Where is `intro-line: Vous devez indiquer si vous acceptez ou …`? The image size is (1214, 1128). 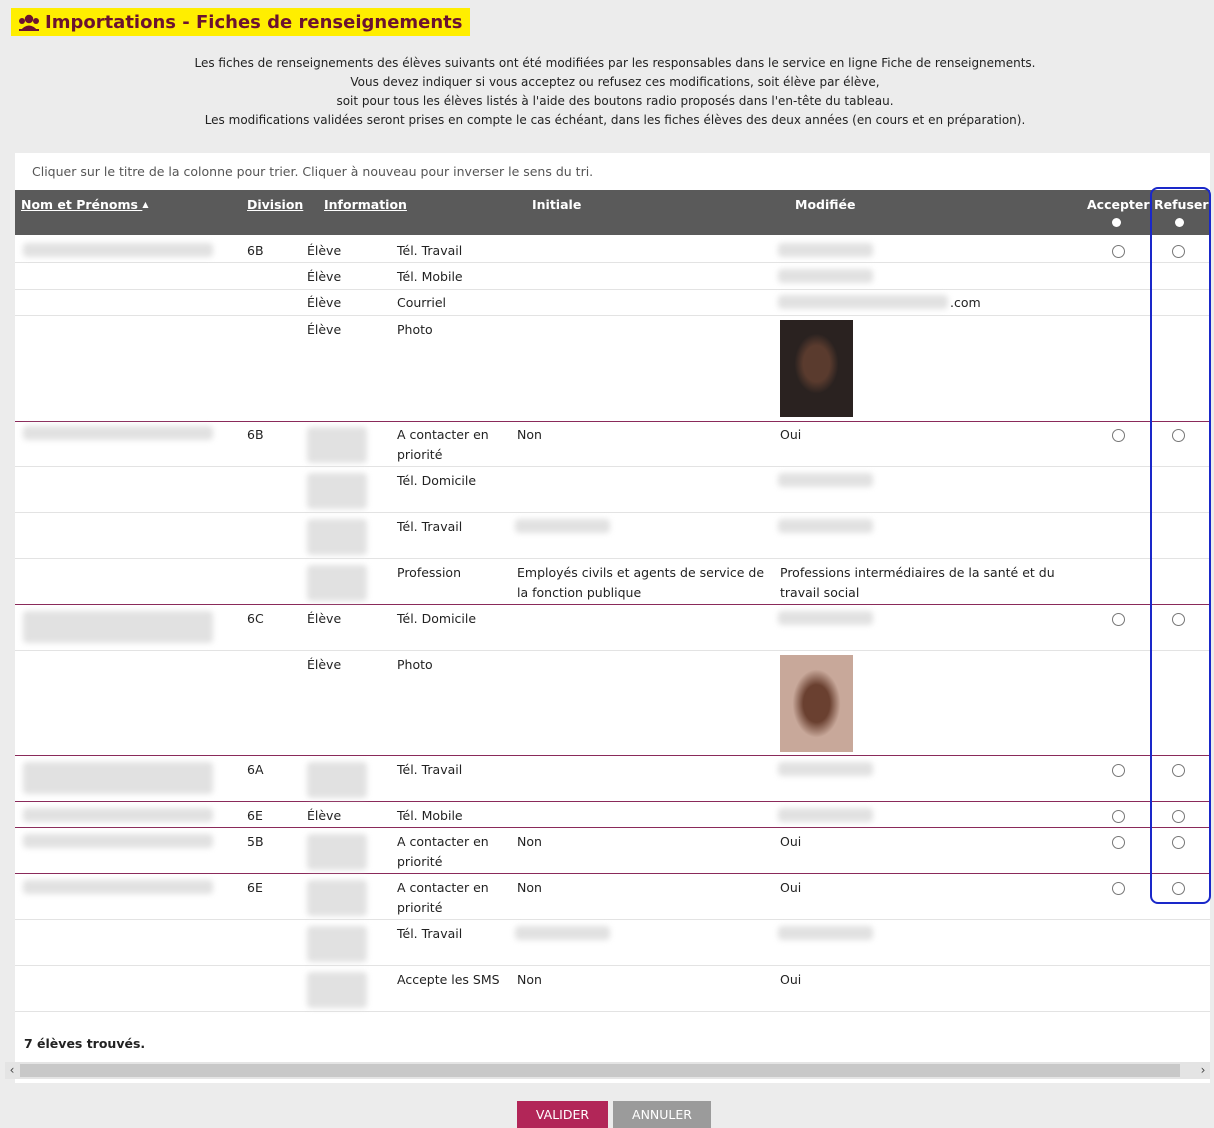
intro-line: Vous devez indiquer si vous acceptez ou … is located at coordinates (615, 82).